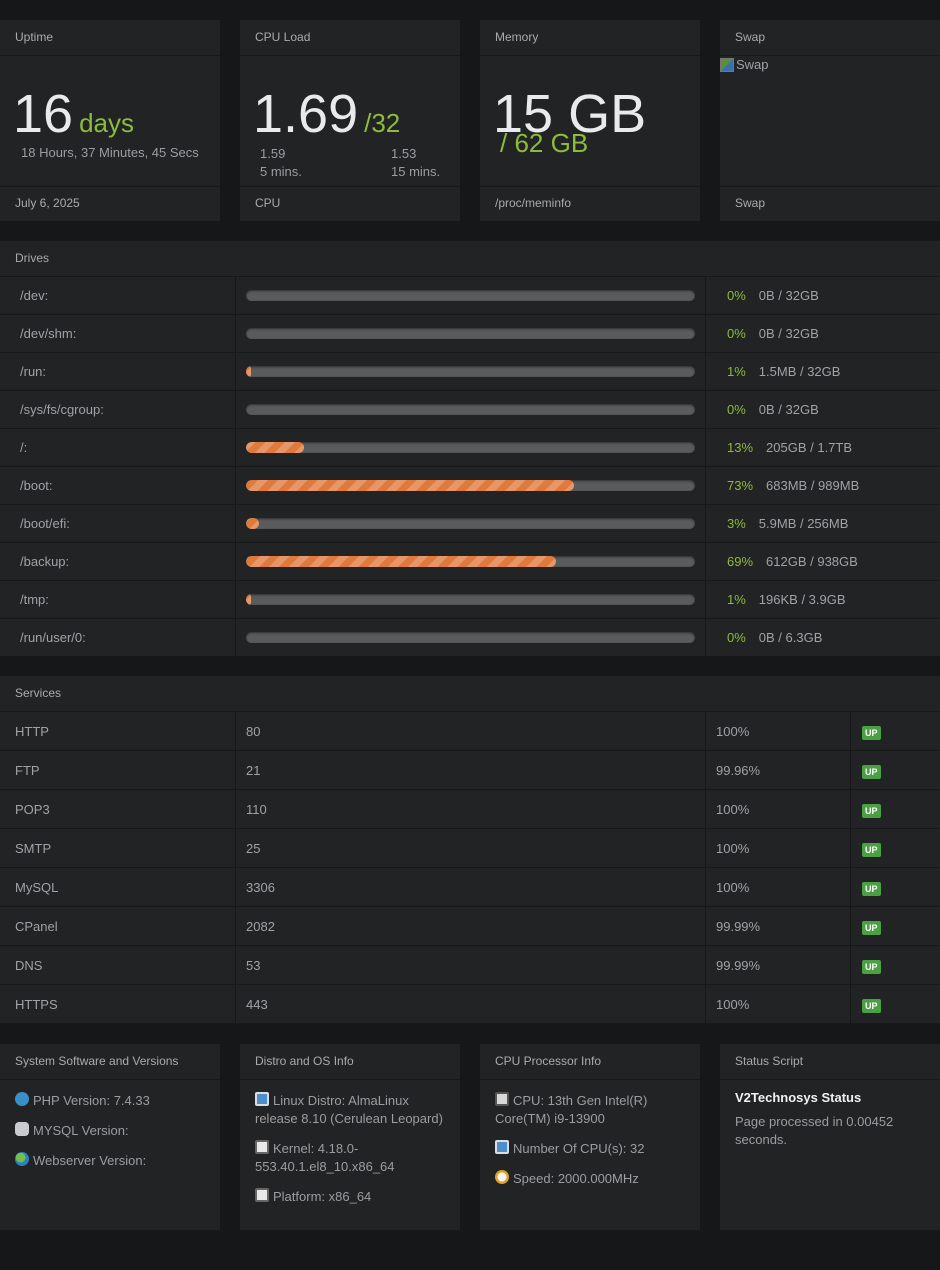  I want to click on cpu-load-value: 1.69/32, so click(326, 118).